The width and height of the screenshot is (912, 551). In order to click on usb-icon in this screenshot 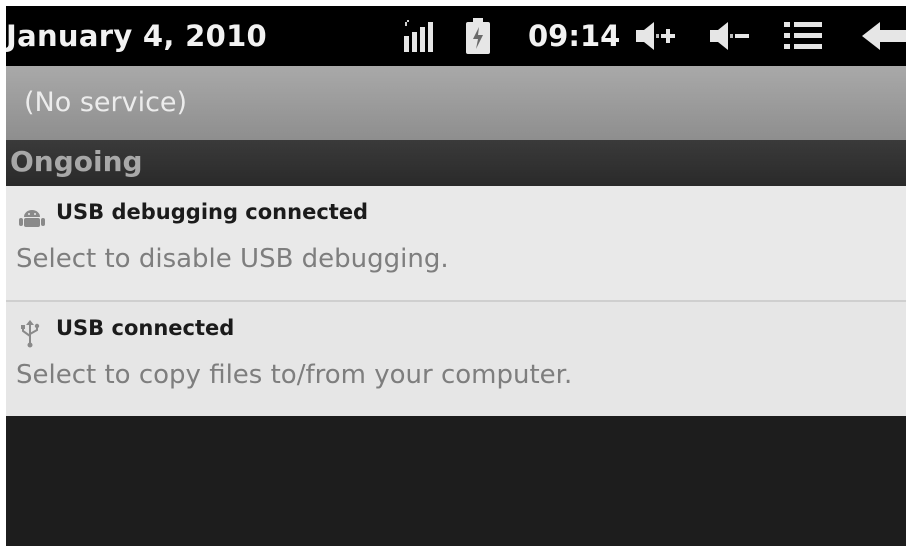, I will do `click(30, 334)`.